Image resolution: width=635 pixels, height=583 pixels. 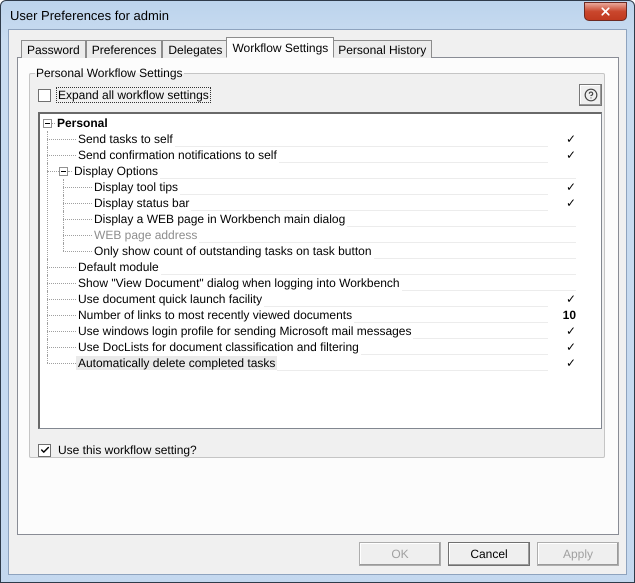 What do you see at coordinates (233, 251) in the screenshot?
I see `tree-item: Only show count of outstanding tasks on task button` at bounding box center [233, 251].